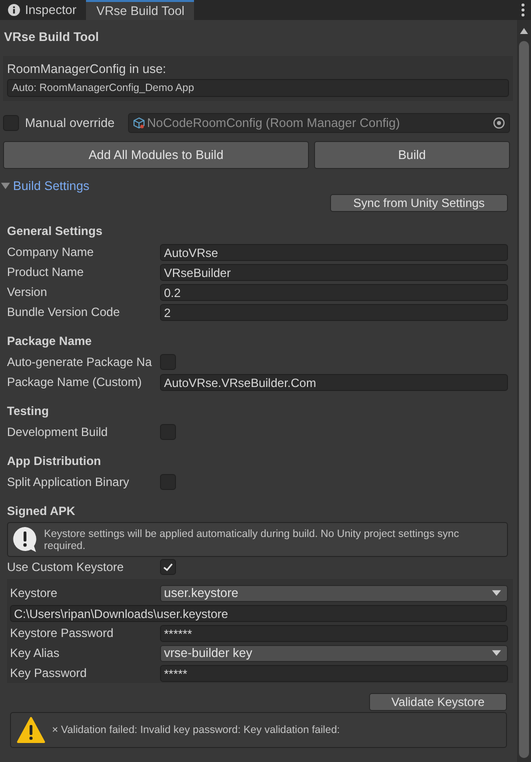 This screenshot has width=531, height=762. Describe the element at coordinates (43, 10) in the screenshot. I see `panel-tab: Inspector` at that location.